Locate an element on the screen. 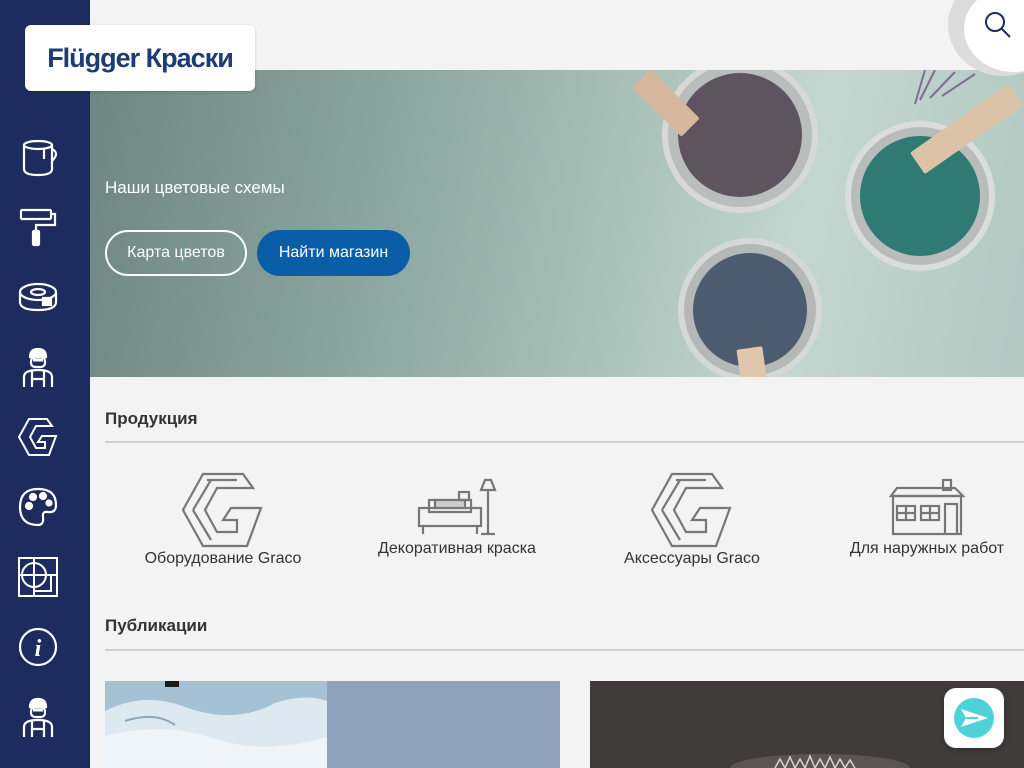 This screenshot has width=1024, height=768. logo-text: Flügger Краски is located at coordinates (140, 57).